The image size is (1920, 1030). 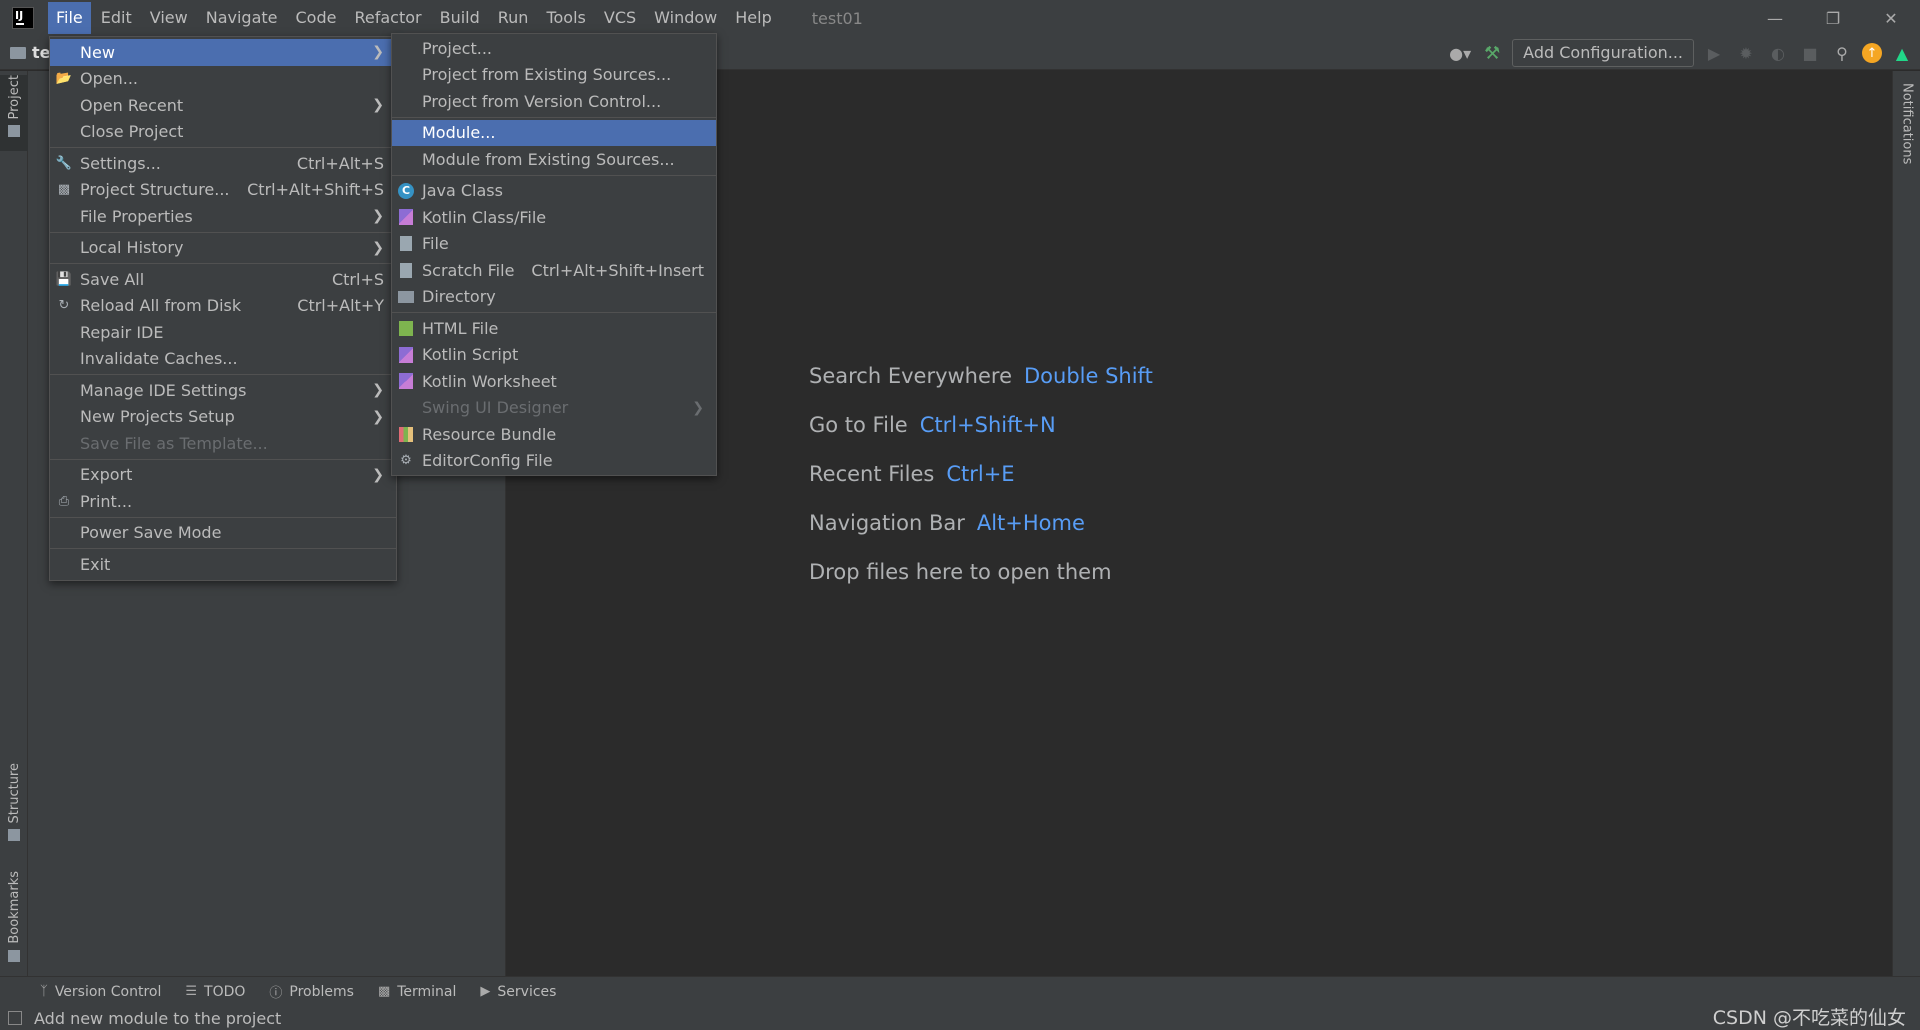 I want to click on new-html-file: HTML File, so click(x=554, y=328).